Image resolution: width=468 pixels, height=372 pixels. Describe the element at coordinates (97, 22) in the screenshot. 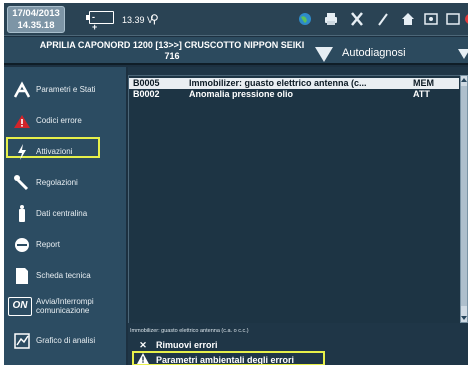

I see `battery-symbols: - +` at that location.